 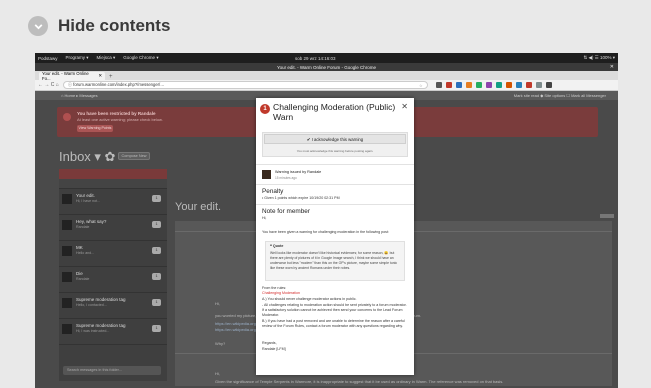 What do you see at coordinates (264, 218) in the screenshot?
I see `note-greeting: Hi,` at bounding box center [264, 218].